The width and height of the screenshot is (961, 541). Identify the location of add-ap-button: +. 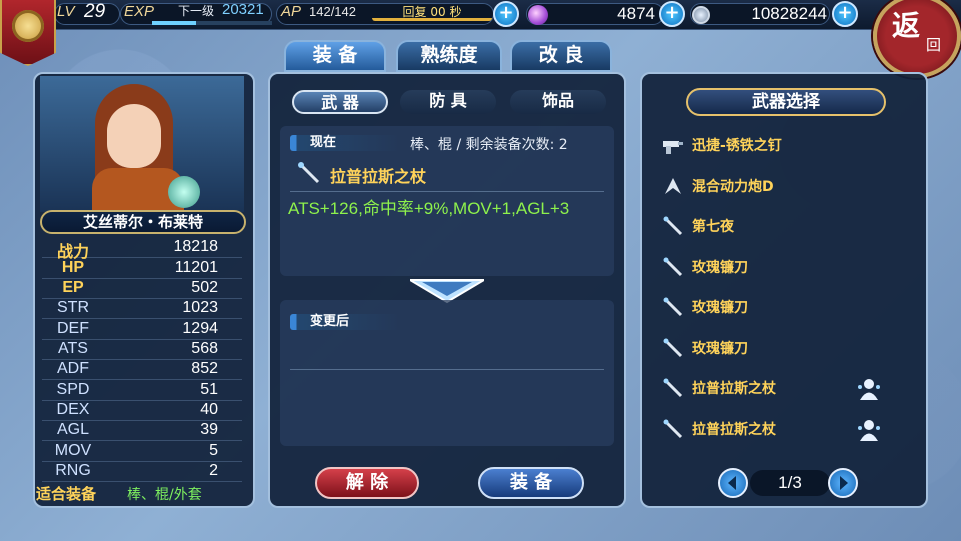
(506, 14).